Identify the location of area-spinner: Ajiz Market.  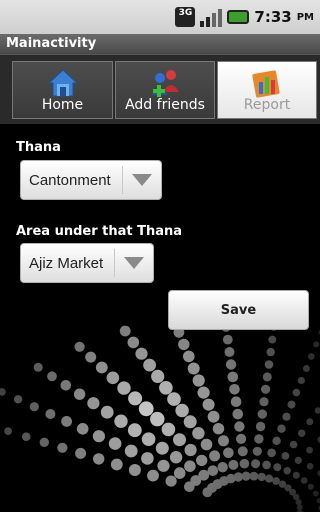
(87, 263).